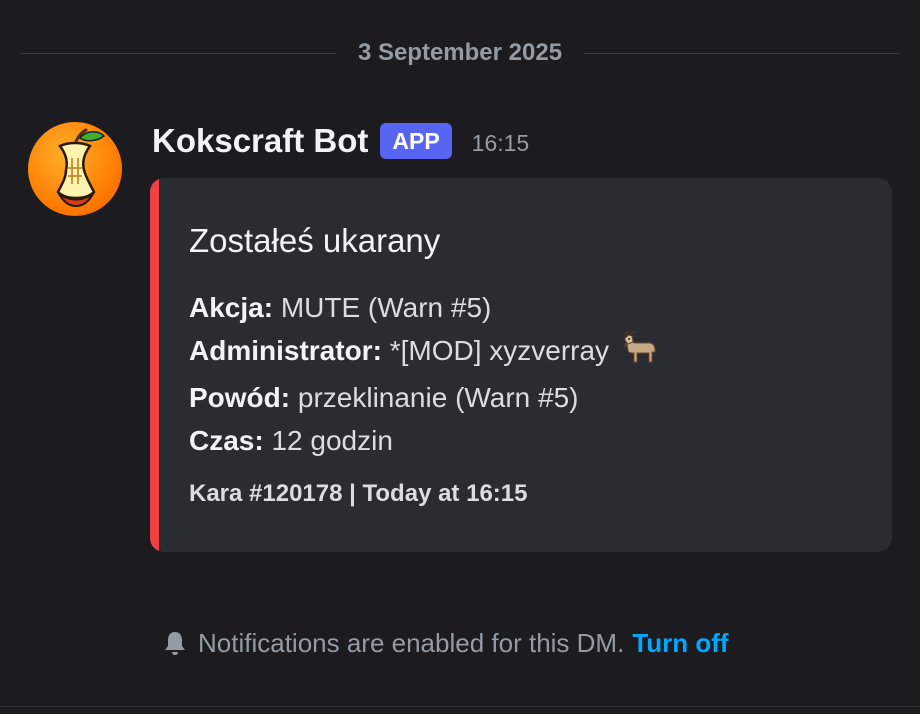 The image size is (920, 714). What do you see at coordinates (226, 440) in the screenshot?
I see `field-label: Czas:` at bounding box center [226, 440].